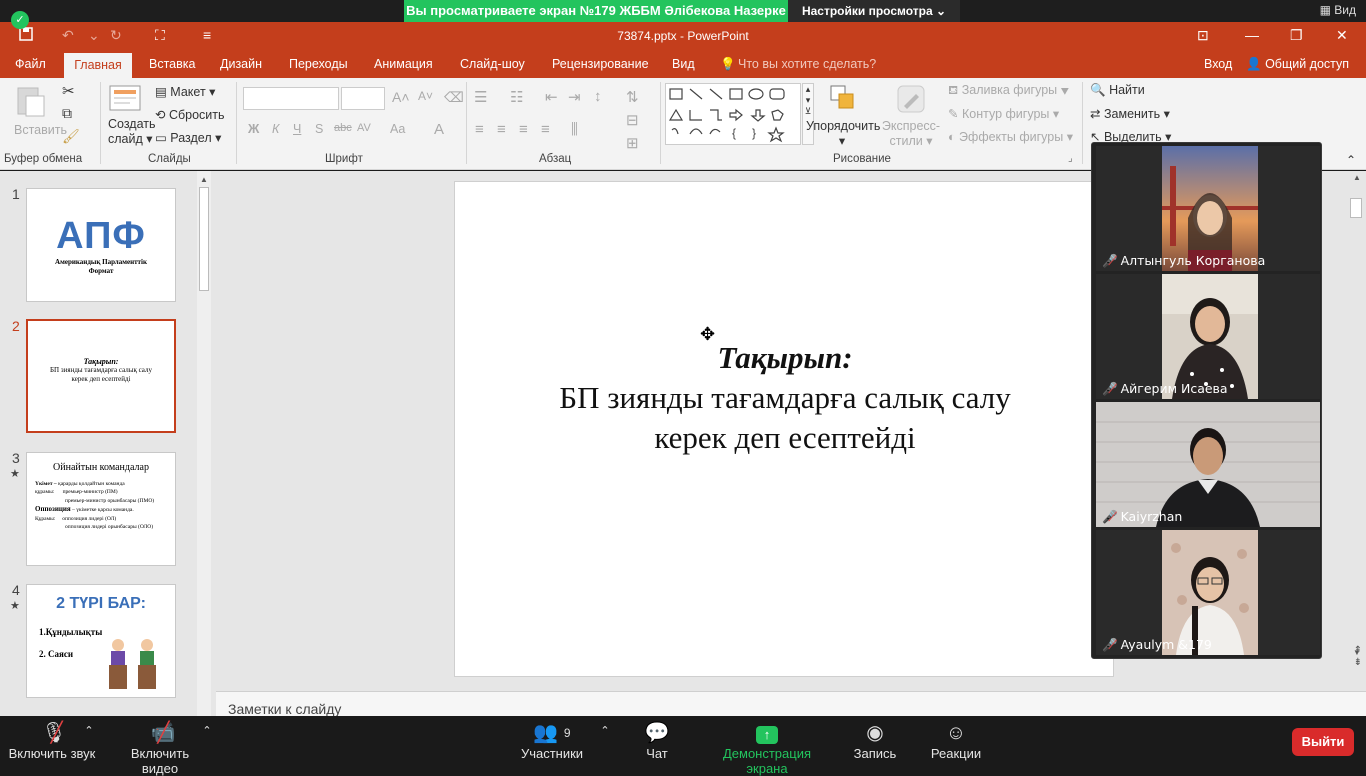 The height and width of the screenshot is (776, 1366). I want to click on font-size-input, so click(363, 98).